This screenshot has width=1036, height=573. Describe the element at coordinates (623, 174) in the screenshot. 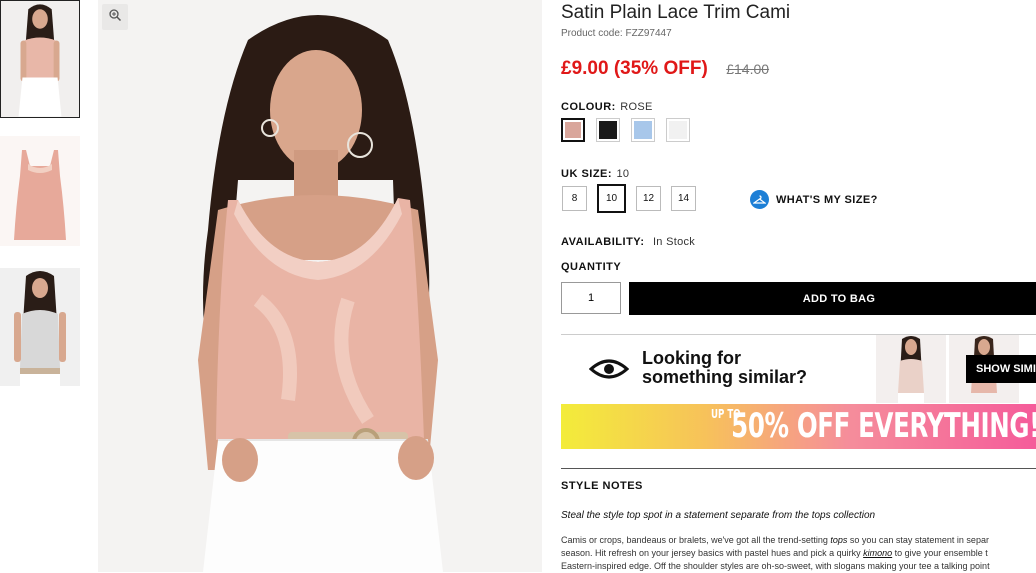

I see `size-selected: 10` at that location.